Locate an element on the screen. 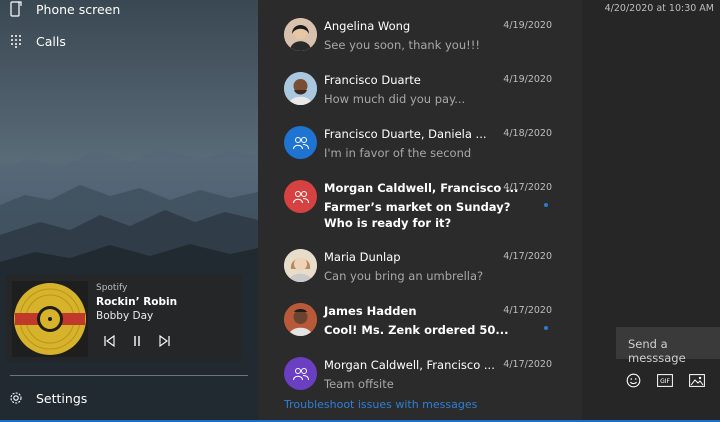 The height and width of the screenshot is (422, 720). gear-icon is located at coordinates (16, 398).